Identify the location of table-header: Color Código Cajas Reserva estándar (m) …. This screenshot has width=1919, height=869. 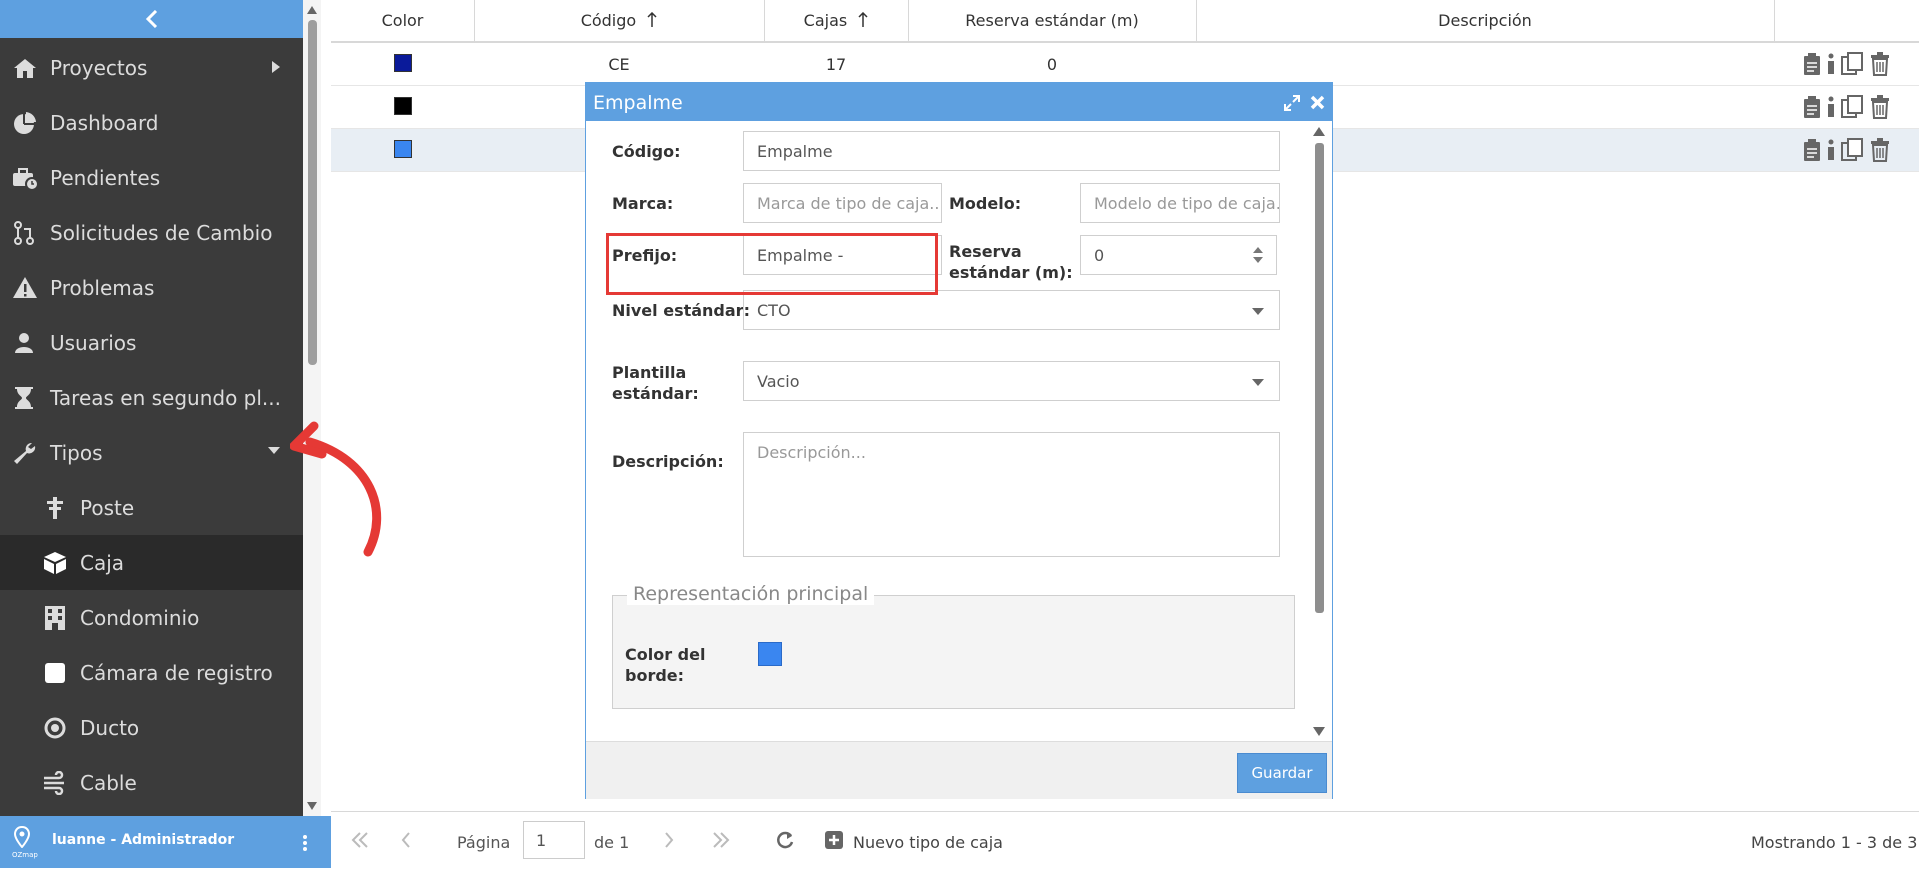
(1125, 21).